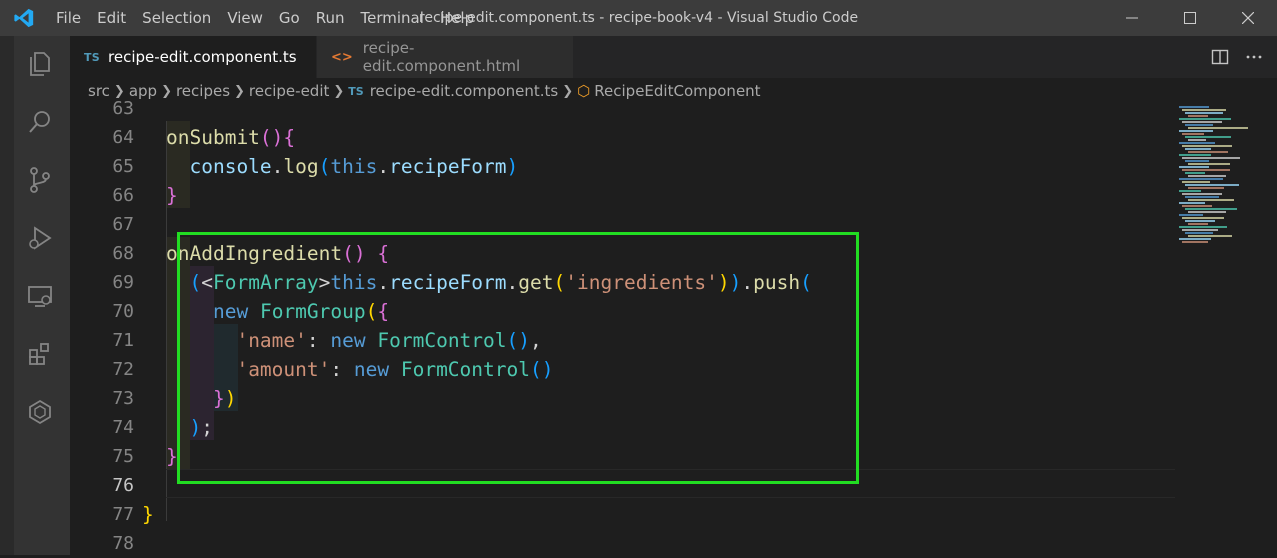 This screenshot has height=558, width=1277. Describe the element at coordinates (441, 57) in the screenshot. I see `tab-label: recipe-edit.component.html` at that location.